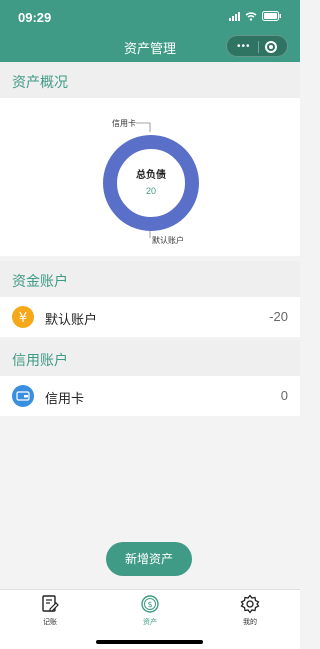  I want to click on signal-icon, so click(234, 16).